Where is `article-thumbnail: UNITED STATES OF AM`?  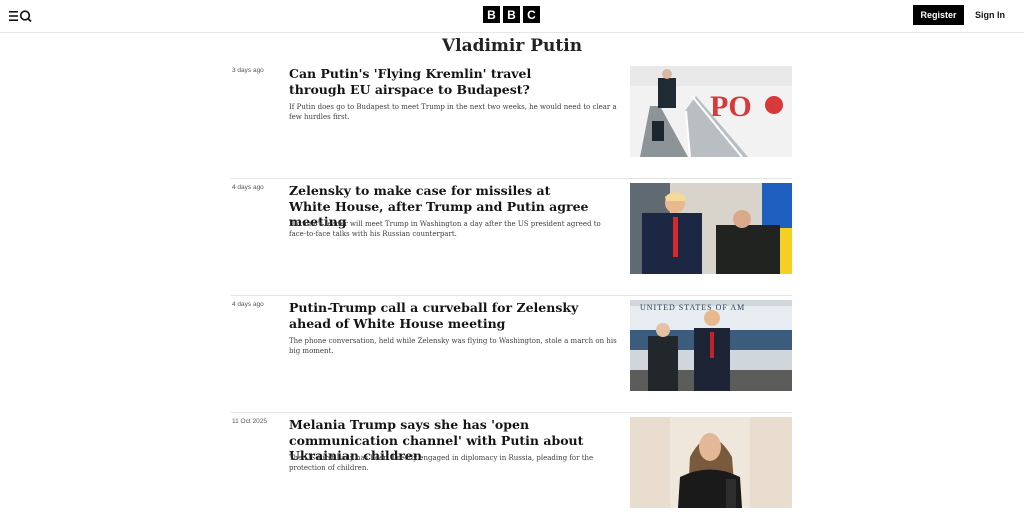
article-thumbnail: UNITED STATES OF AM is located at coordinates (711, 345).